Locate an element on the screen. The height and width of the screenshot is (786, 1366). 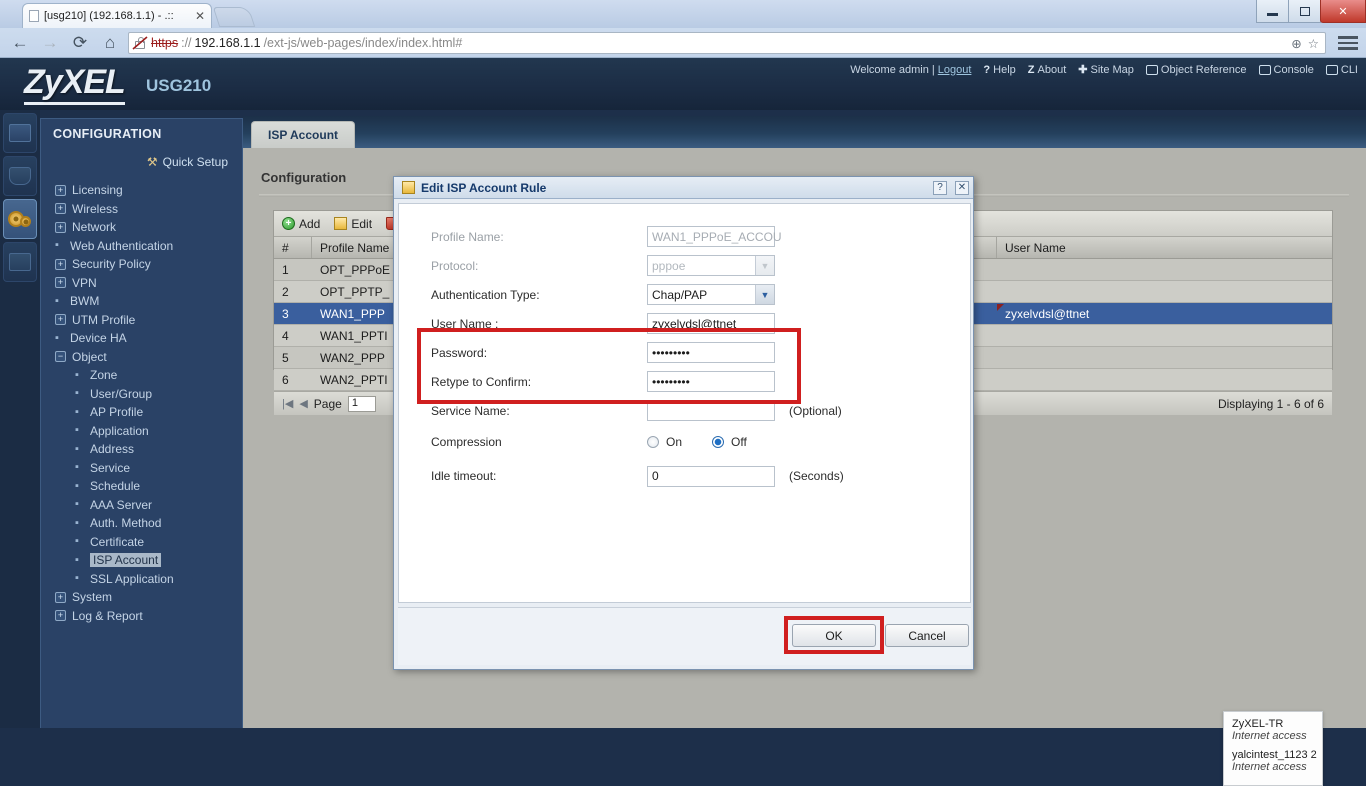
sidebar-item-certificate: ▪ Certificate is located at coordinates (141, 542).